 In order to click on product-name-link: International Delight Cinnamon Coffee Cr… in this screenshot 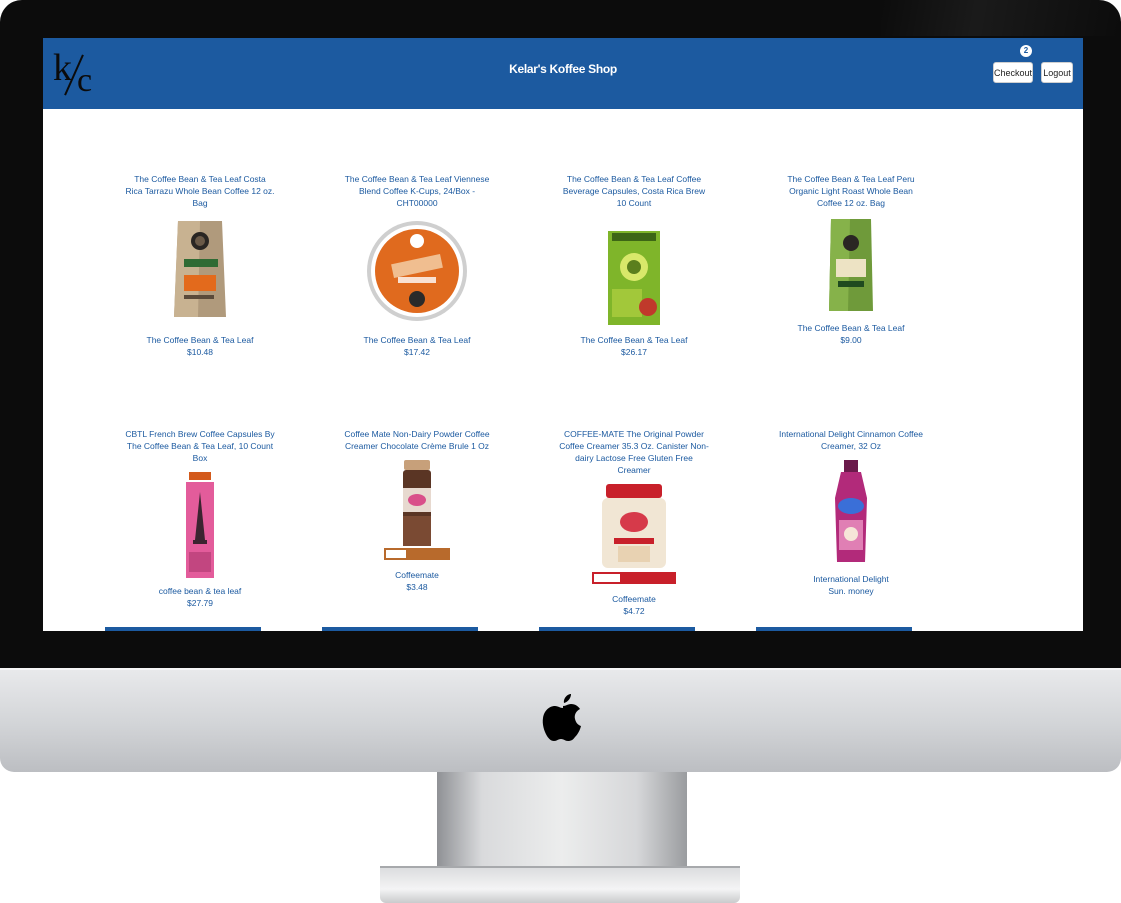, I will do `click(851, 440)`.